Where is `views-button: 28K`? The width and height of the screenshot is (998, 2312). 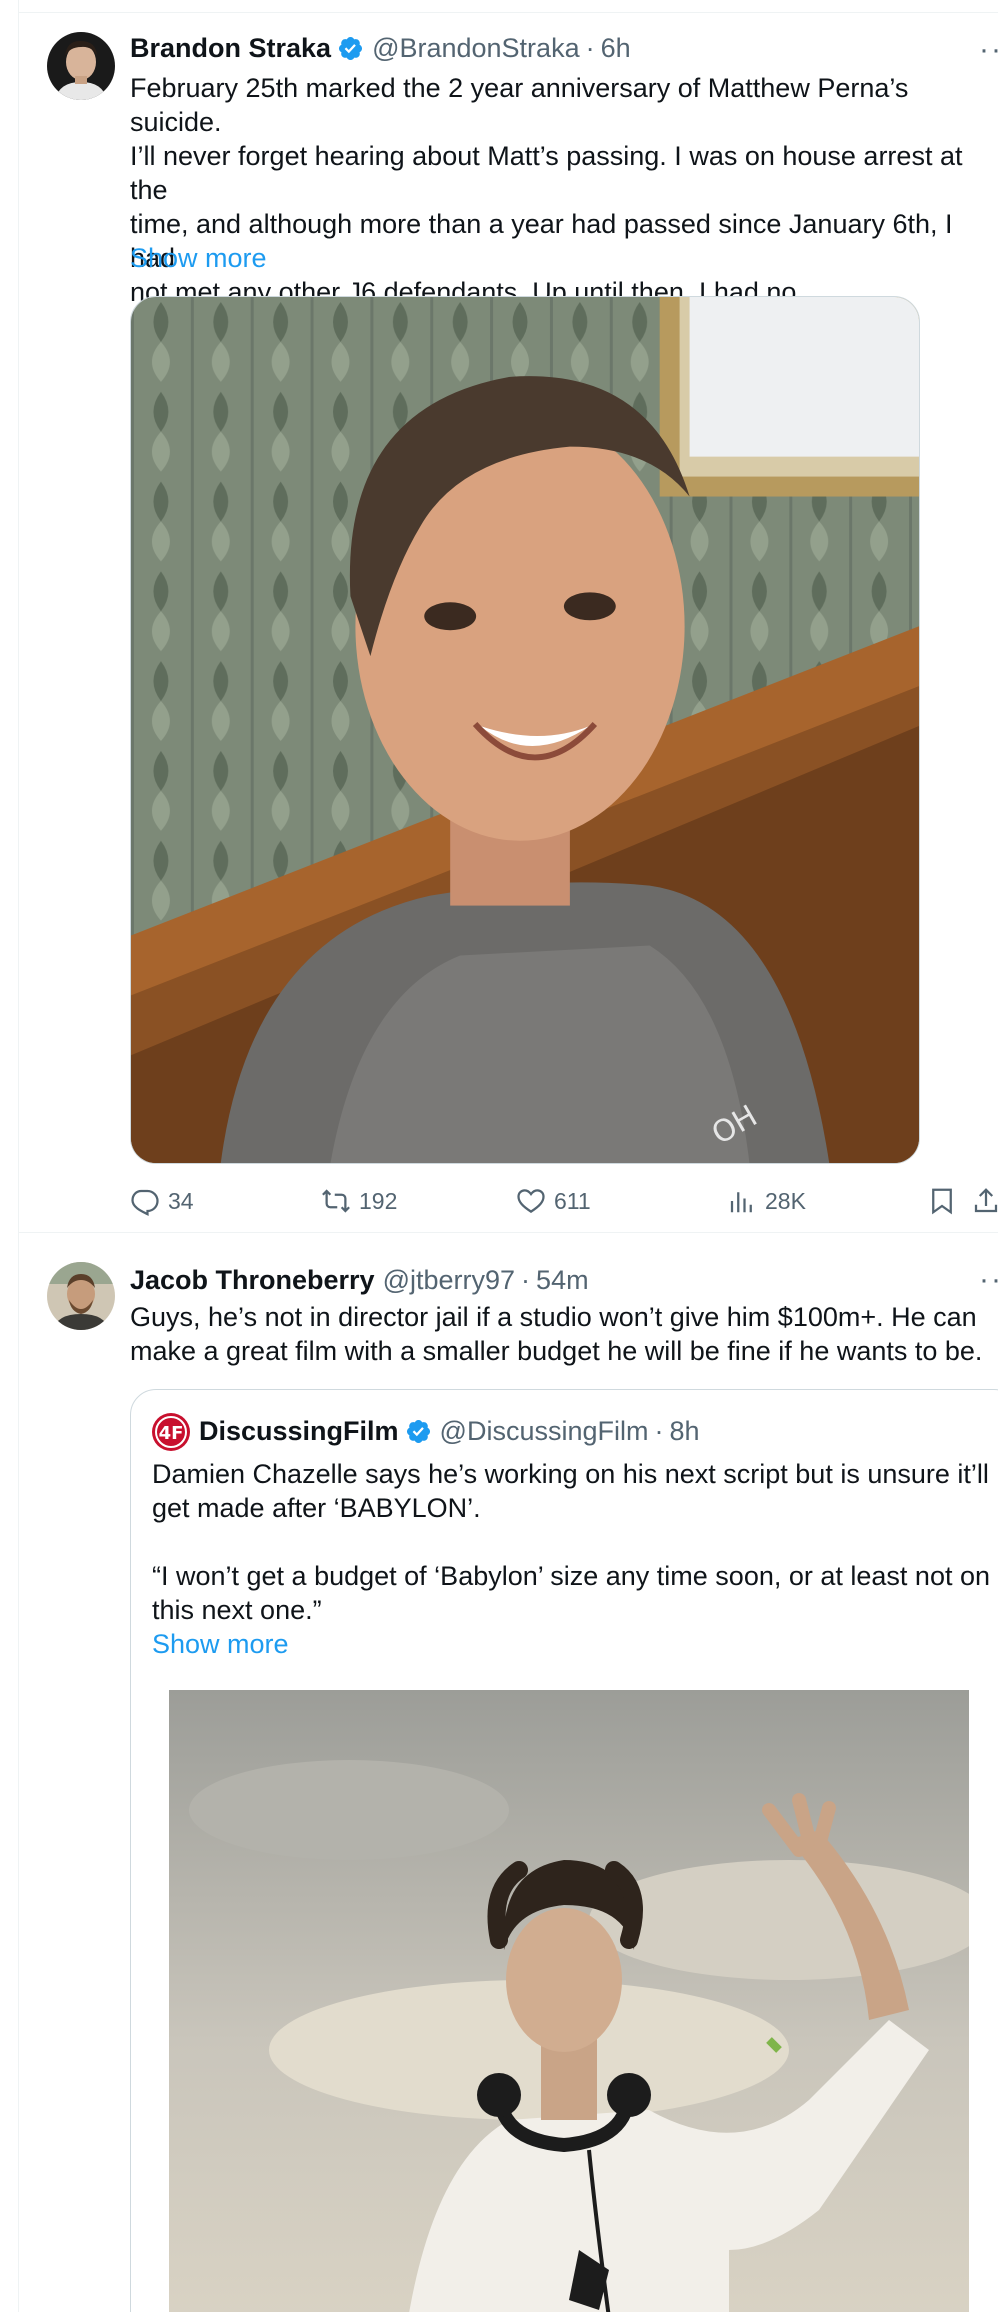
views-button: 28K is located at coordinates (766, 1201).